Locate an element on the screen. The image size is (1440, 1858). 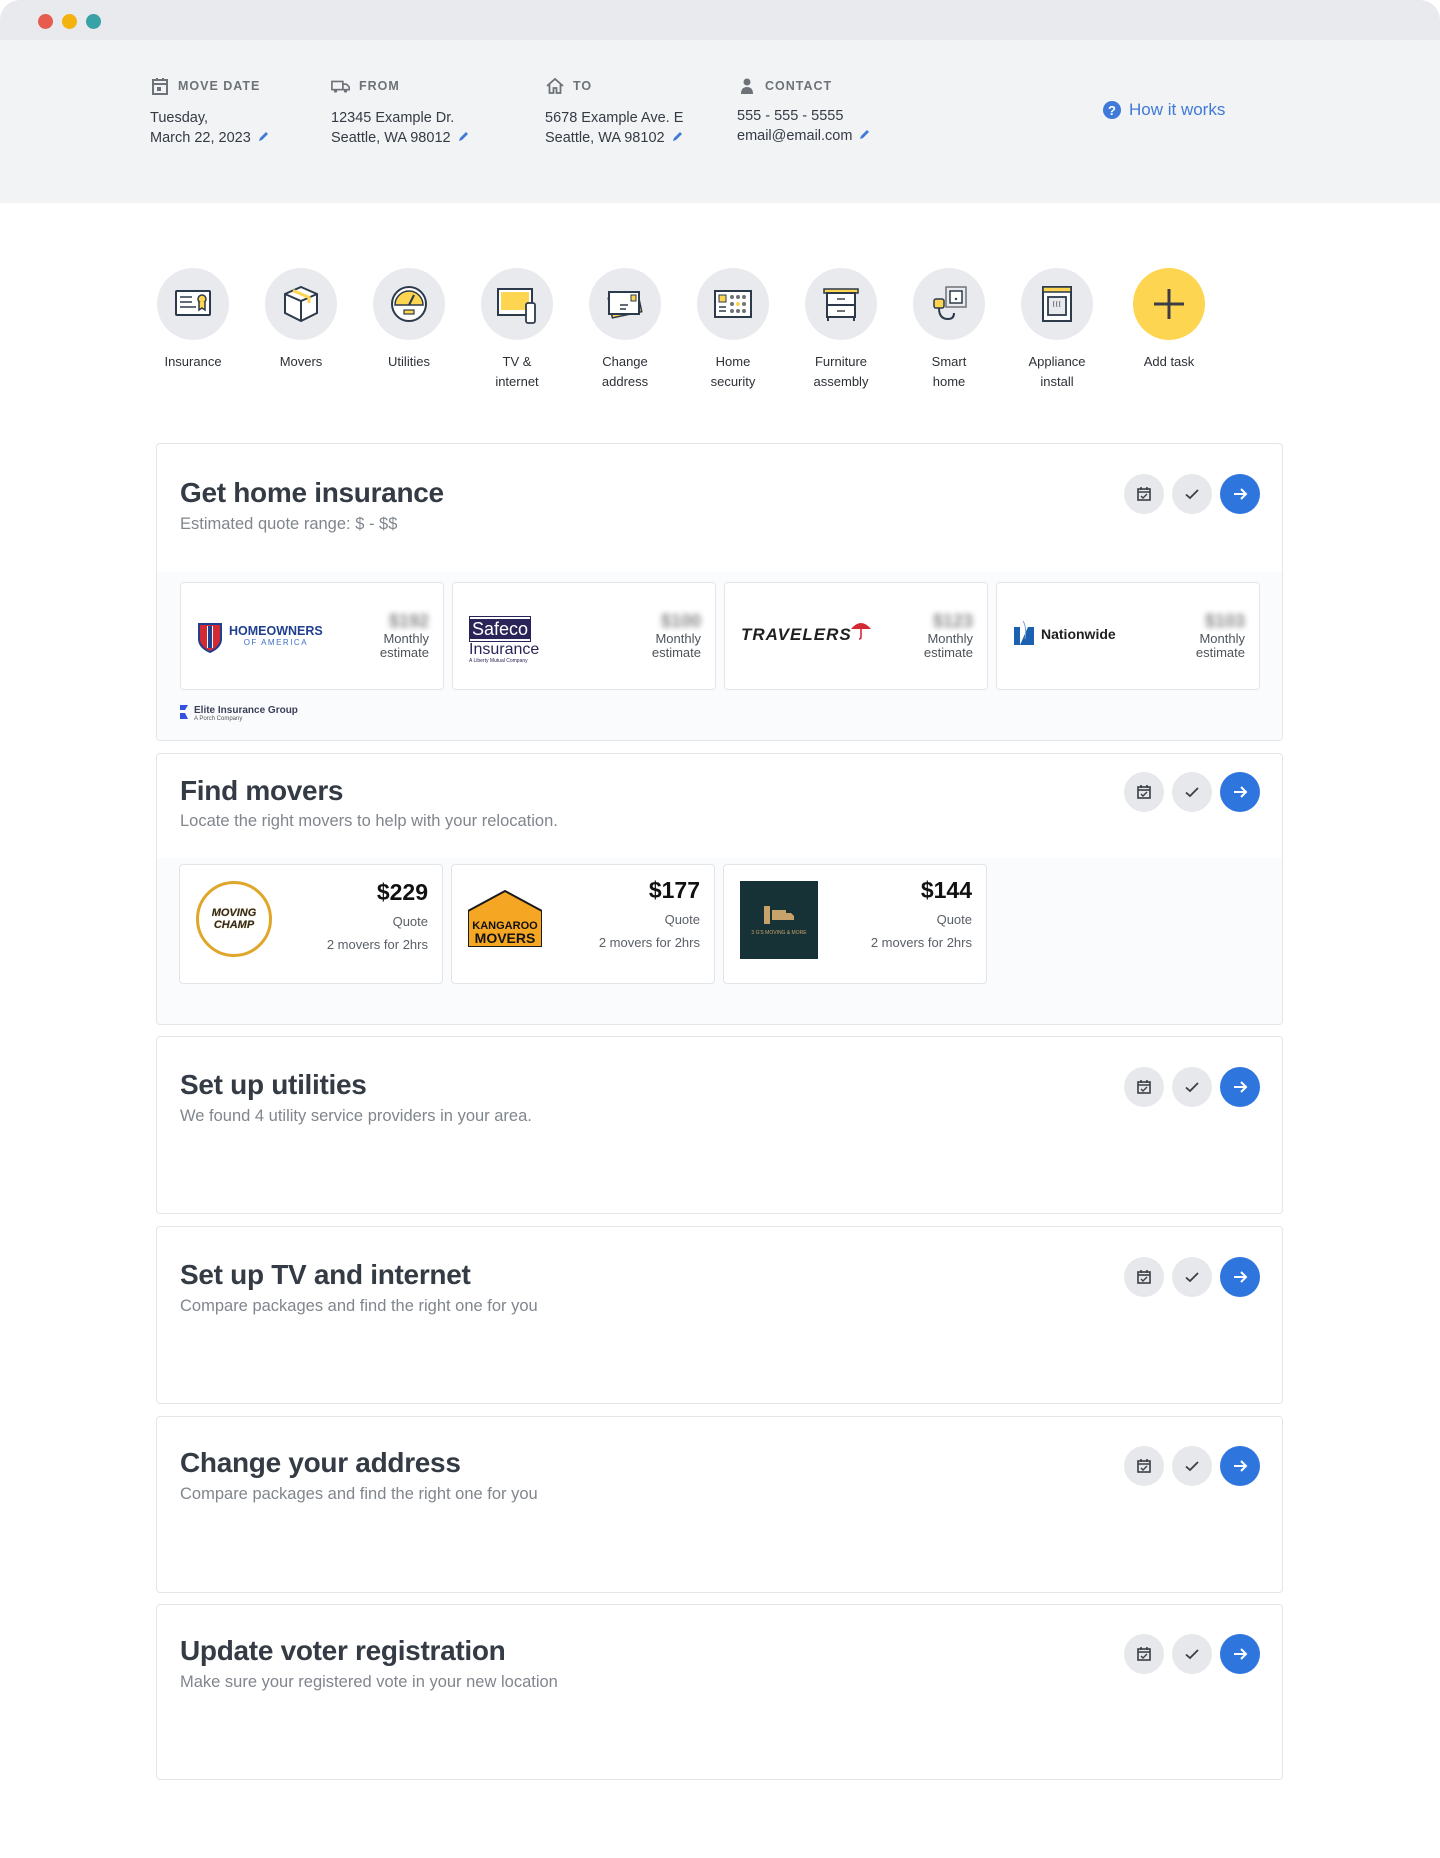
from-address-line1: 12345 Example Dr. is located at coordinates (393, 118).